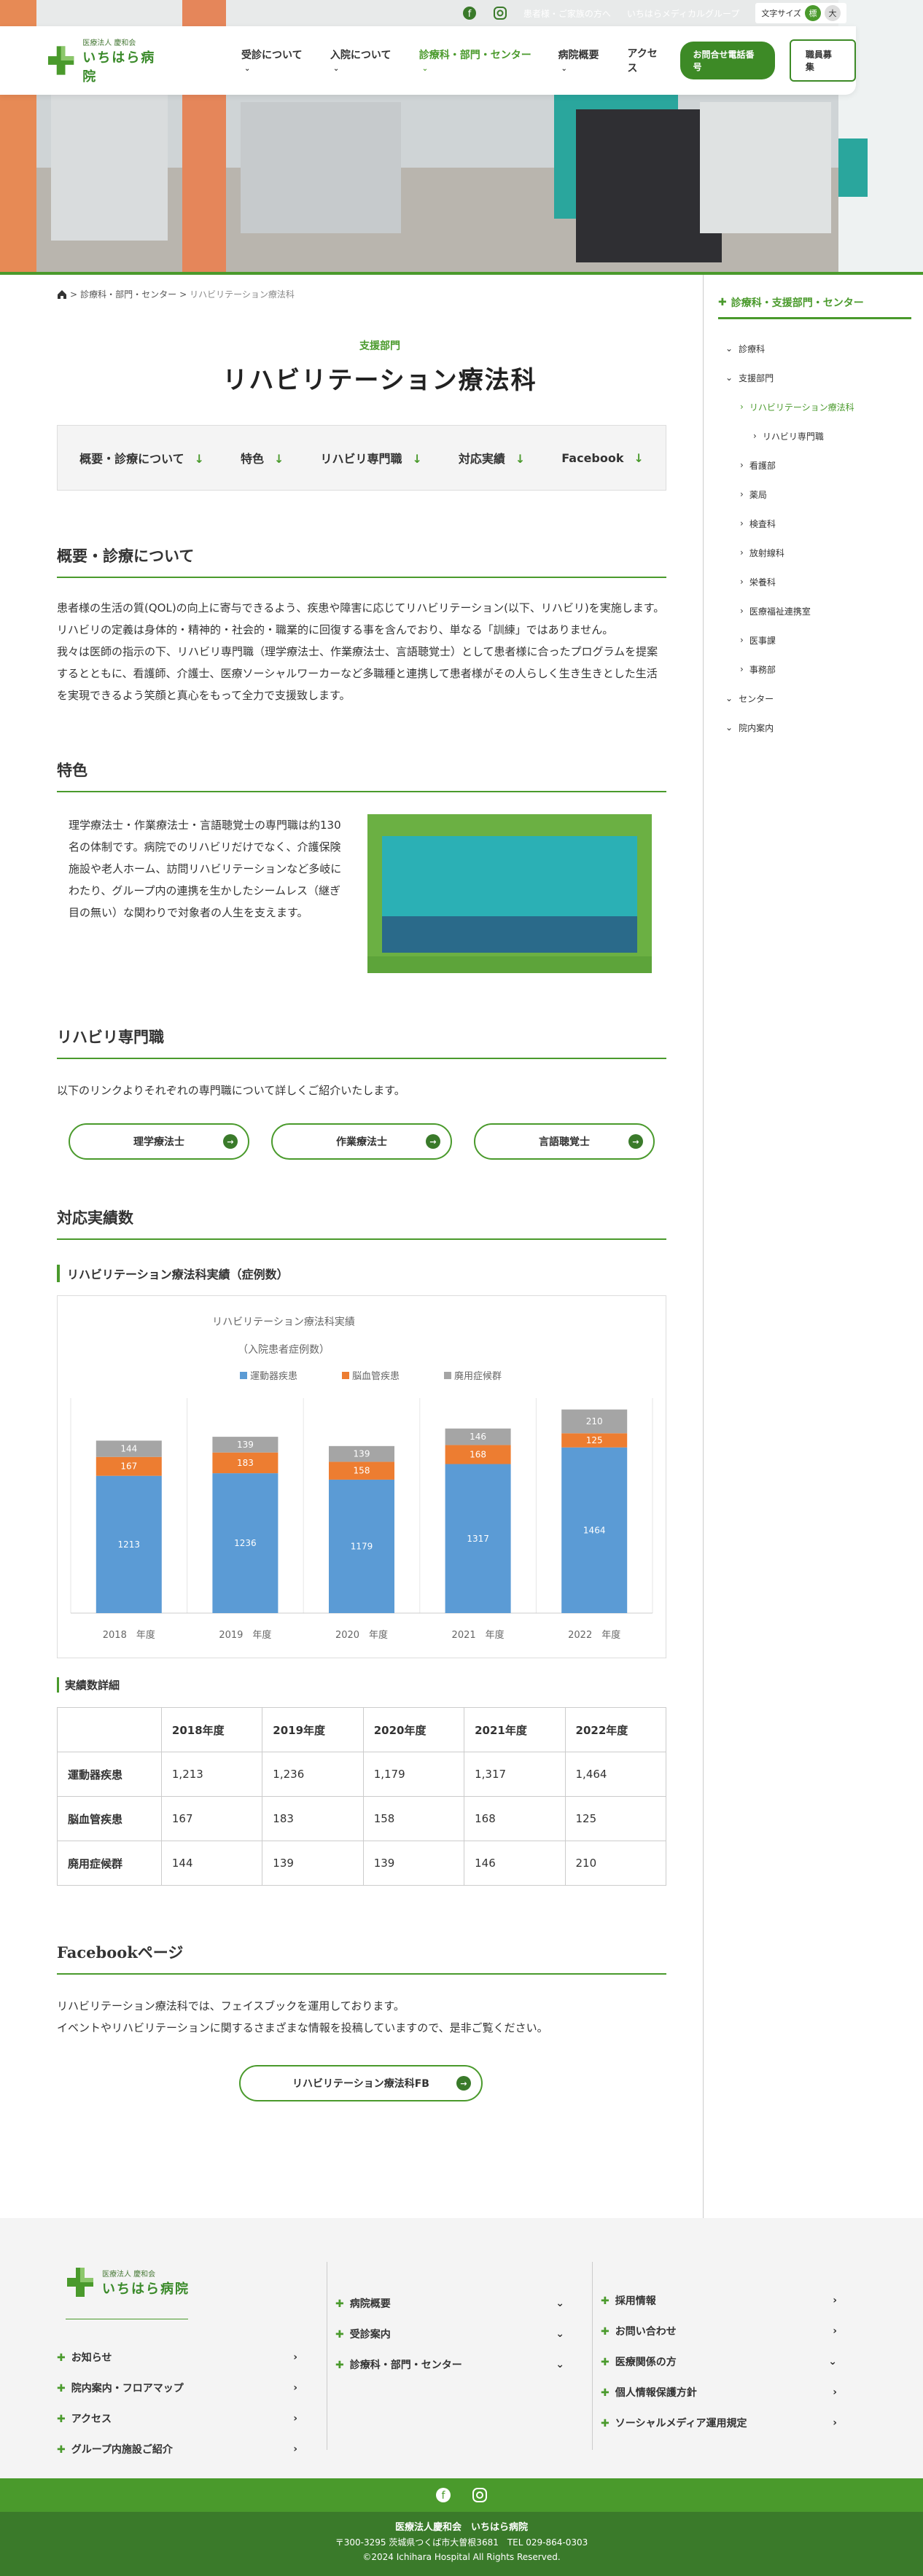  What do you see at coordinates (615, 1774) in the screenshot?
I see `table-cell: 1,464` at bounding box center [615, 1774].